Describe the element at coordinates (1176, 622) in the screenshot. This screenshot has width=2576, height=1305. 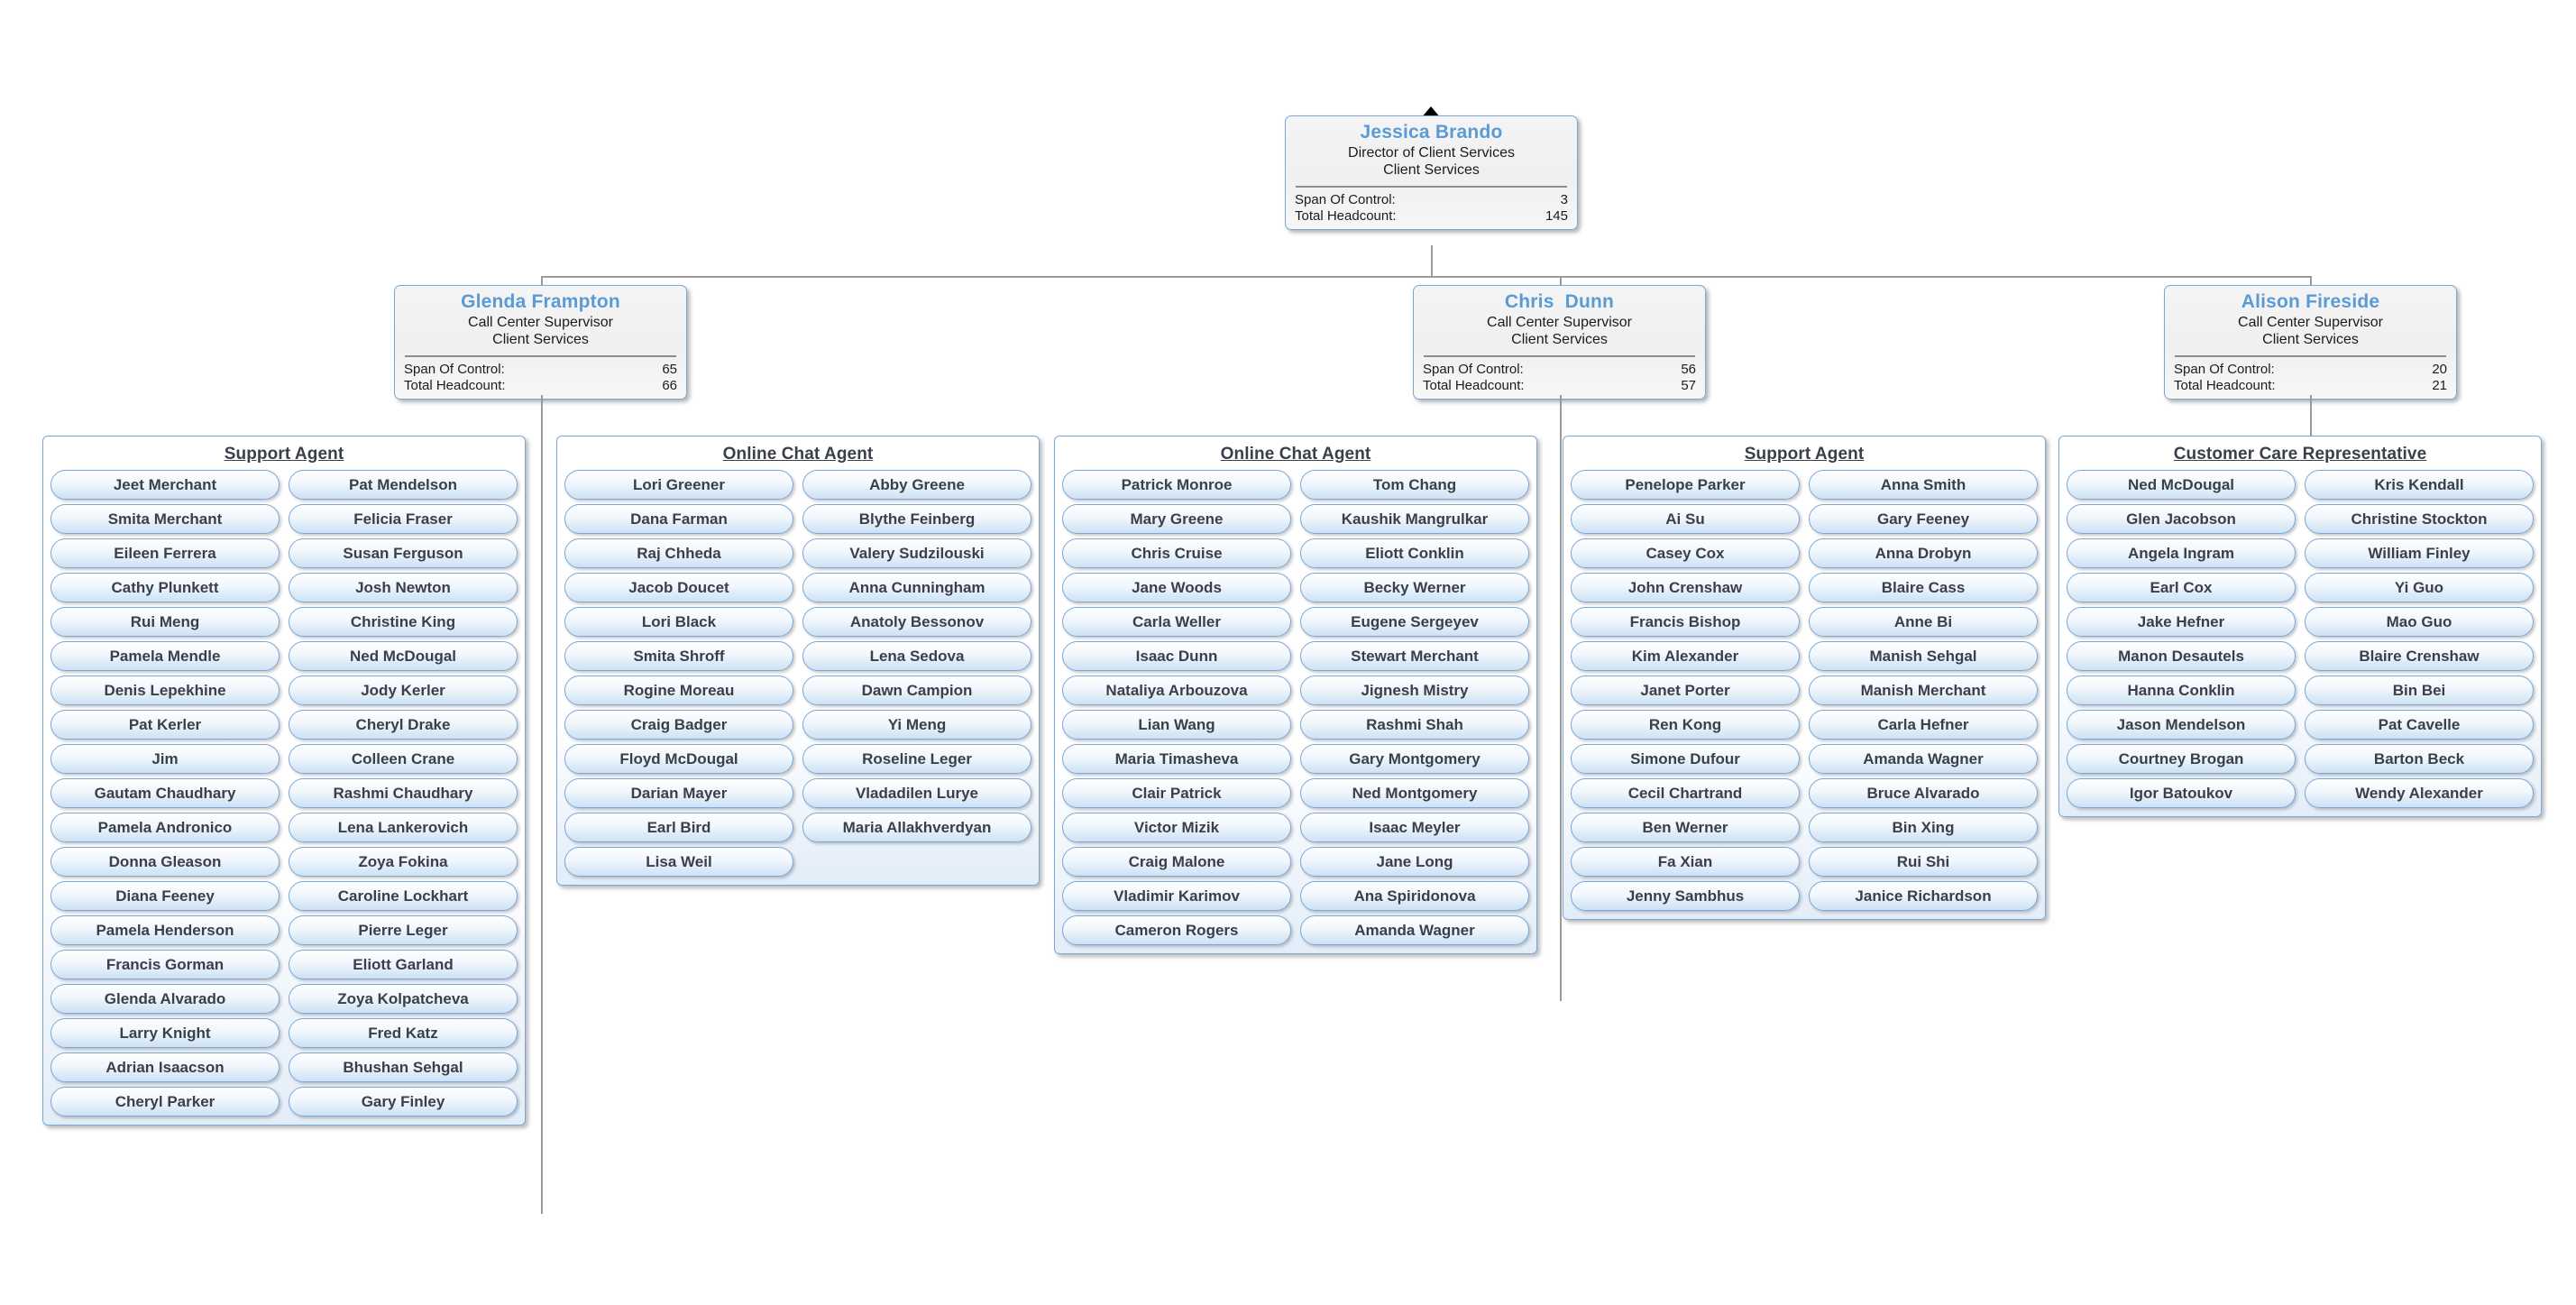
I see `member-pill: Carla Weller` at that location.